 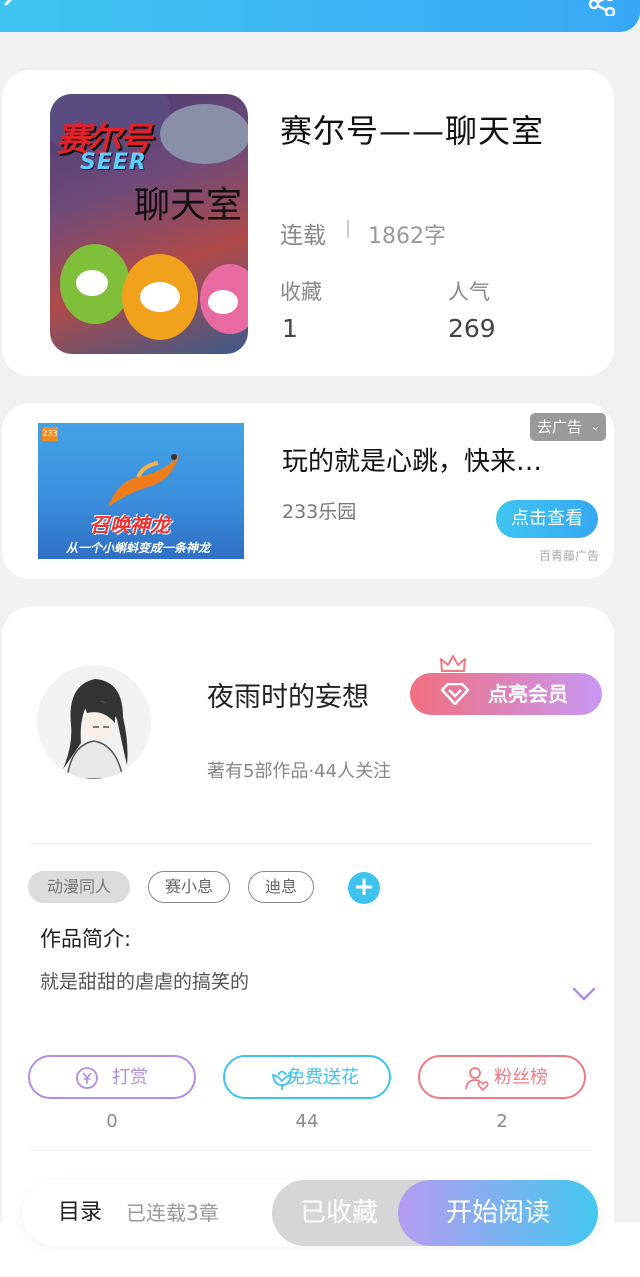 What do you see at coordinates (584, 994) in the screenshot?
I see `expand-chevron-icon` at bounding box center [584, 994].